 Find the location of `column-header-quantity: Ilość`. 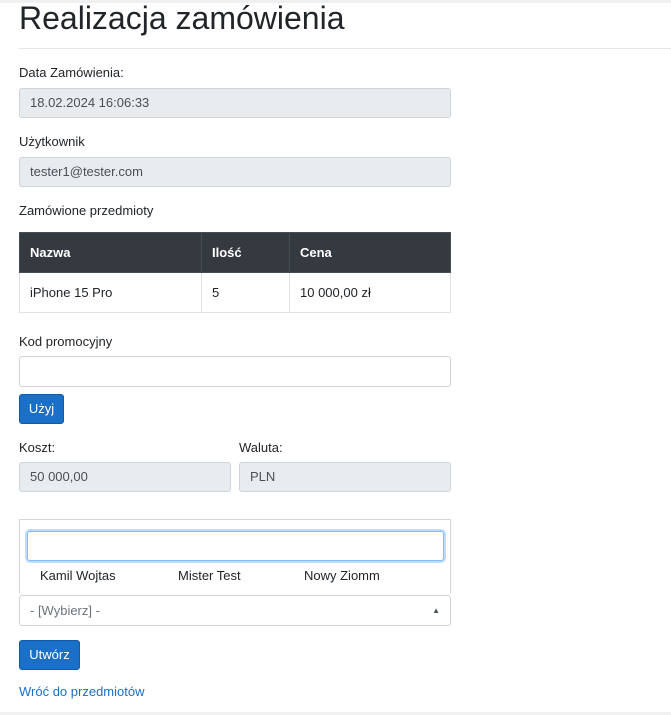

column-header-quantity: Ilość is located at coordinates (245, 252).